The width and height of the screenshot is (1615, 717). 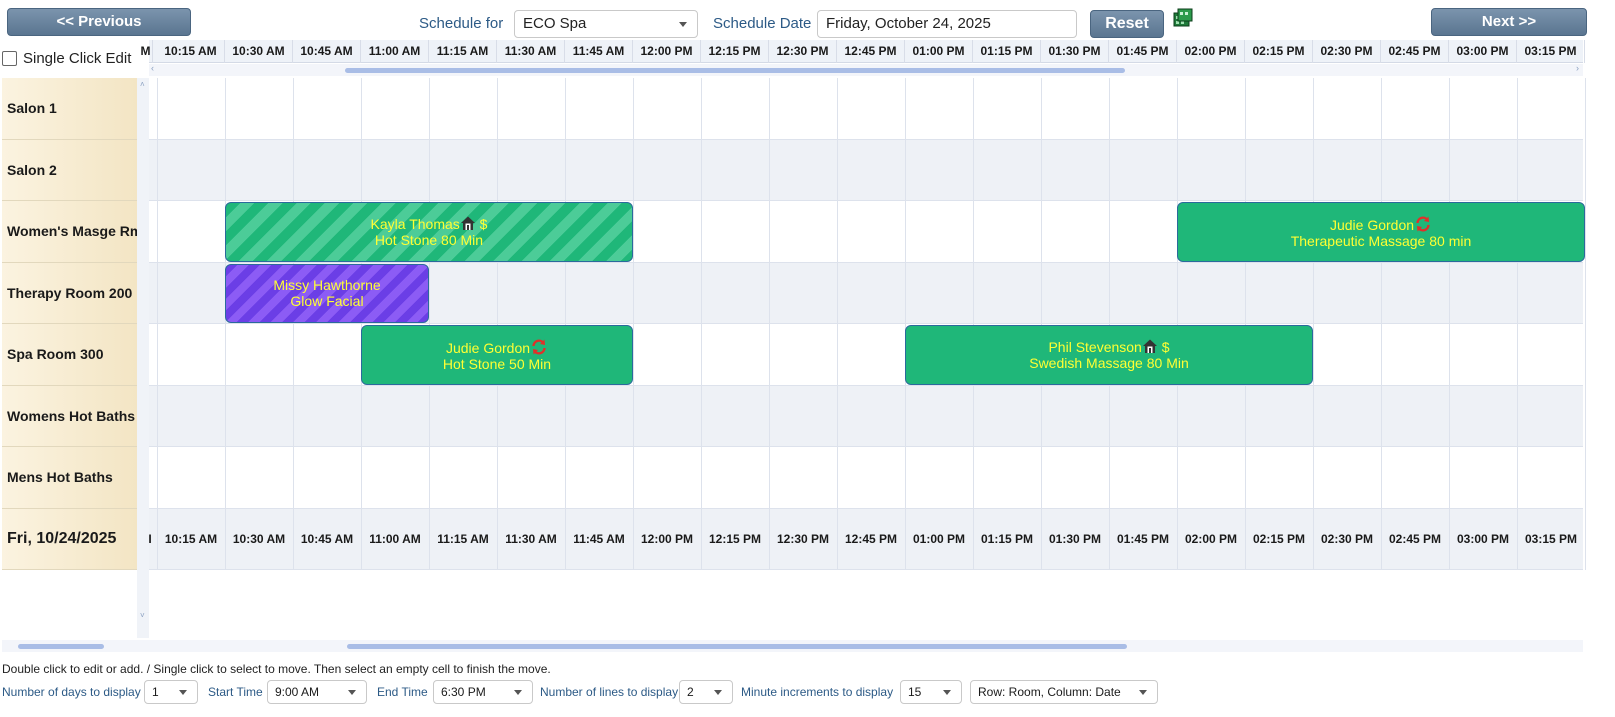 What do you see at coordinates (1007, 51) in the screenshot?
I see `time-header-cell: 01:15 PM` at bounding box center [1007, 51].